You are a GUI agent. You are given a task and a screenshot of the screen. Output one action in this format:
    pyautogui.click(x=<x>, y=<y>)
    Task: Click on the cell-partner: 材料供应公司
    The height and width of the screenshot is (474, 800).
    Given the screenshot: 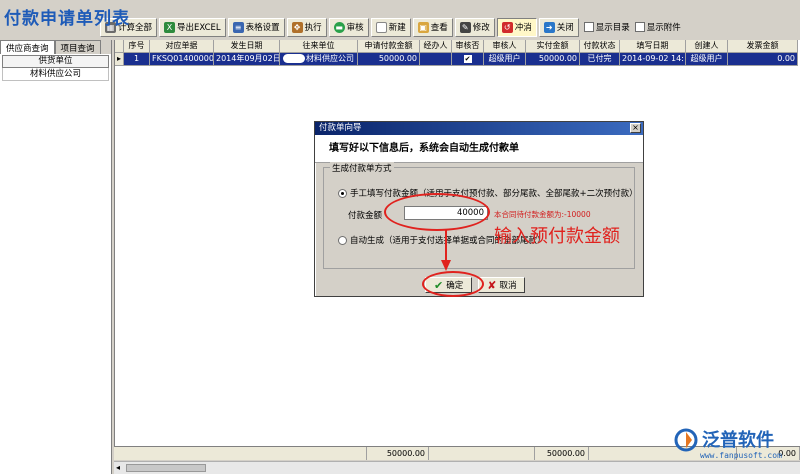 What is the action you would take?
    pyautogui.click(x=319, y=59)
    